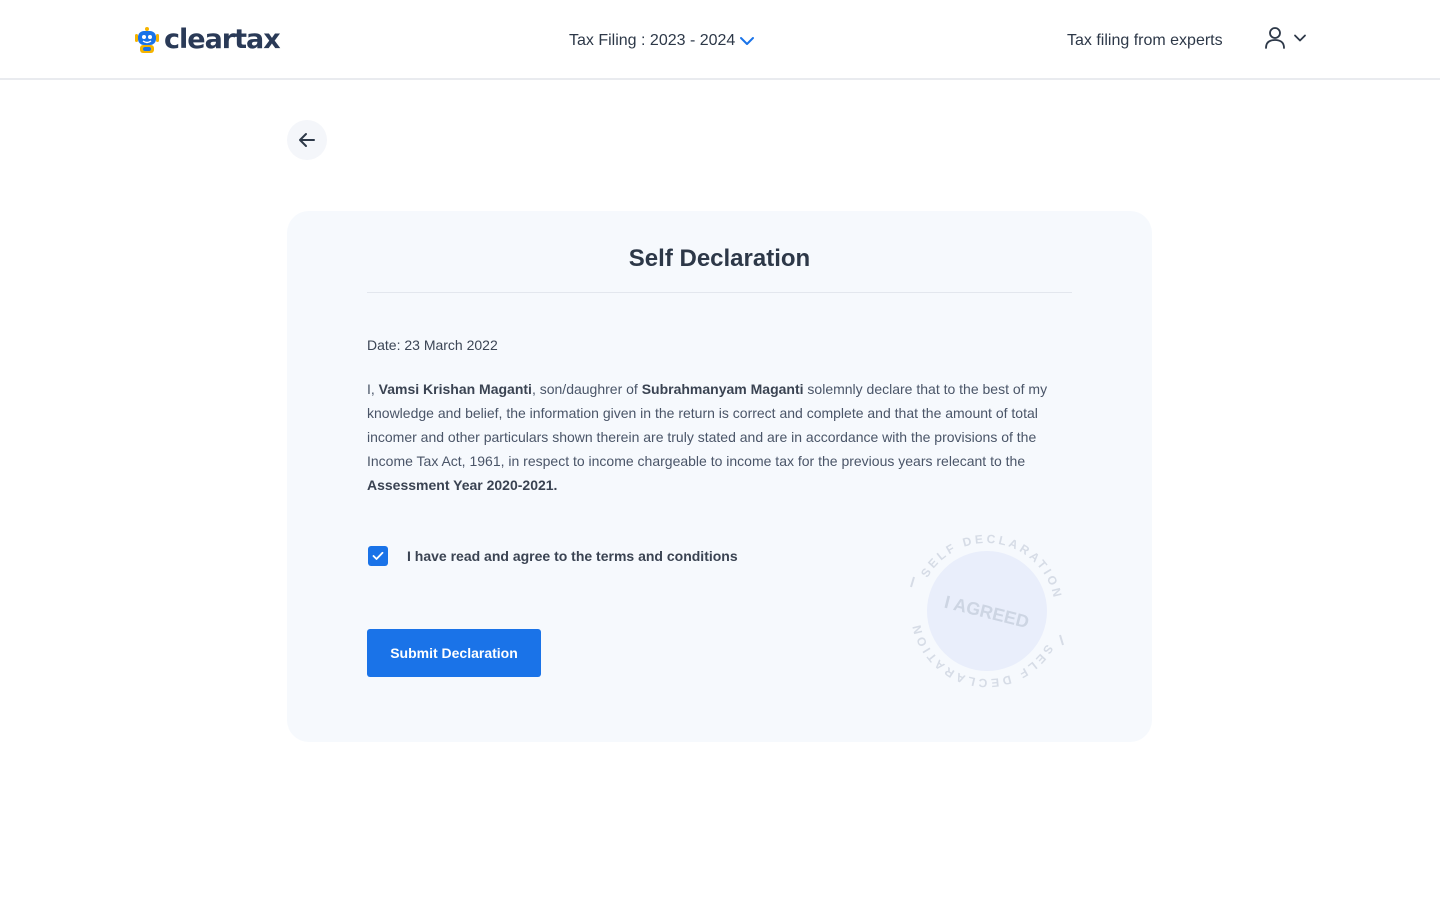 This screenshot has width=1440, height=902. I want to click on declaration-date: Date: 23 March 2022, so click(432, 345).